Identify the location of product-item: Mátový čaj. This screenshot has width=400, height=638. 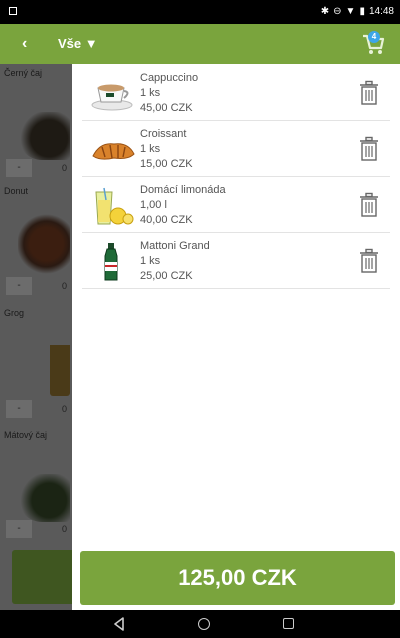
(38, 435).